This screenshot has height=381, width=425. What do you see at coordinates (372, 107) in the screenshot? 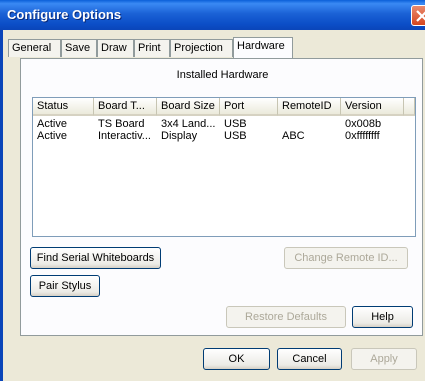
I see `column-version: Version` at bounding box center [372, 107].